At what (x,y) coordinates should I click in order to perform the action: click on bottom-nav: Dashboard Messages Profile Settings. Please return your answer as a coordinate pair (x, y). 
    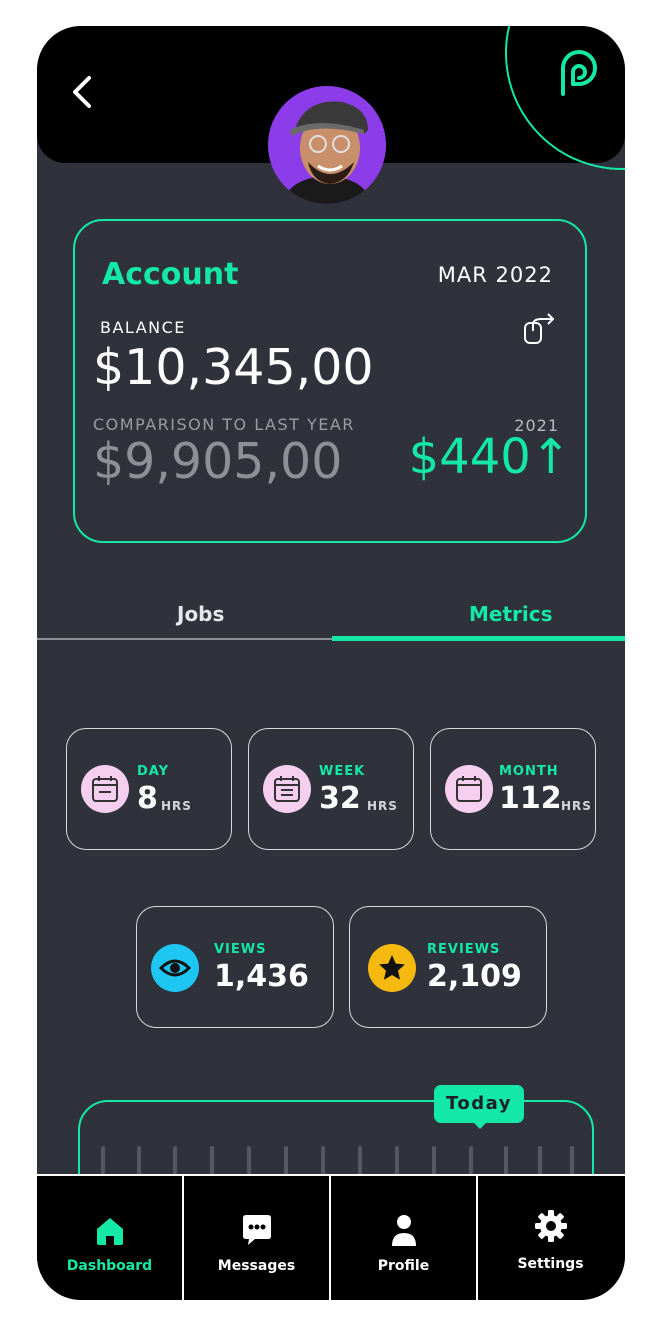
    Looking at the image, I should click on (331, 1237).